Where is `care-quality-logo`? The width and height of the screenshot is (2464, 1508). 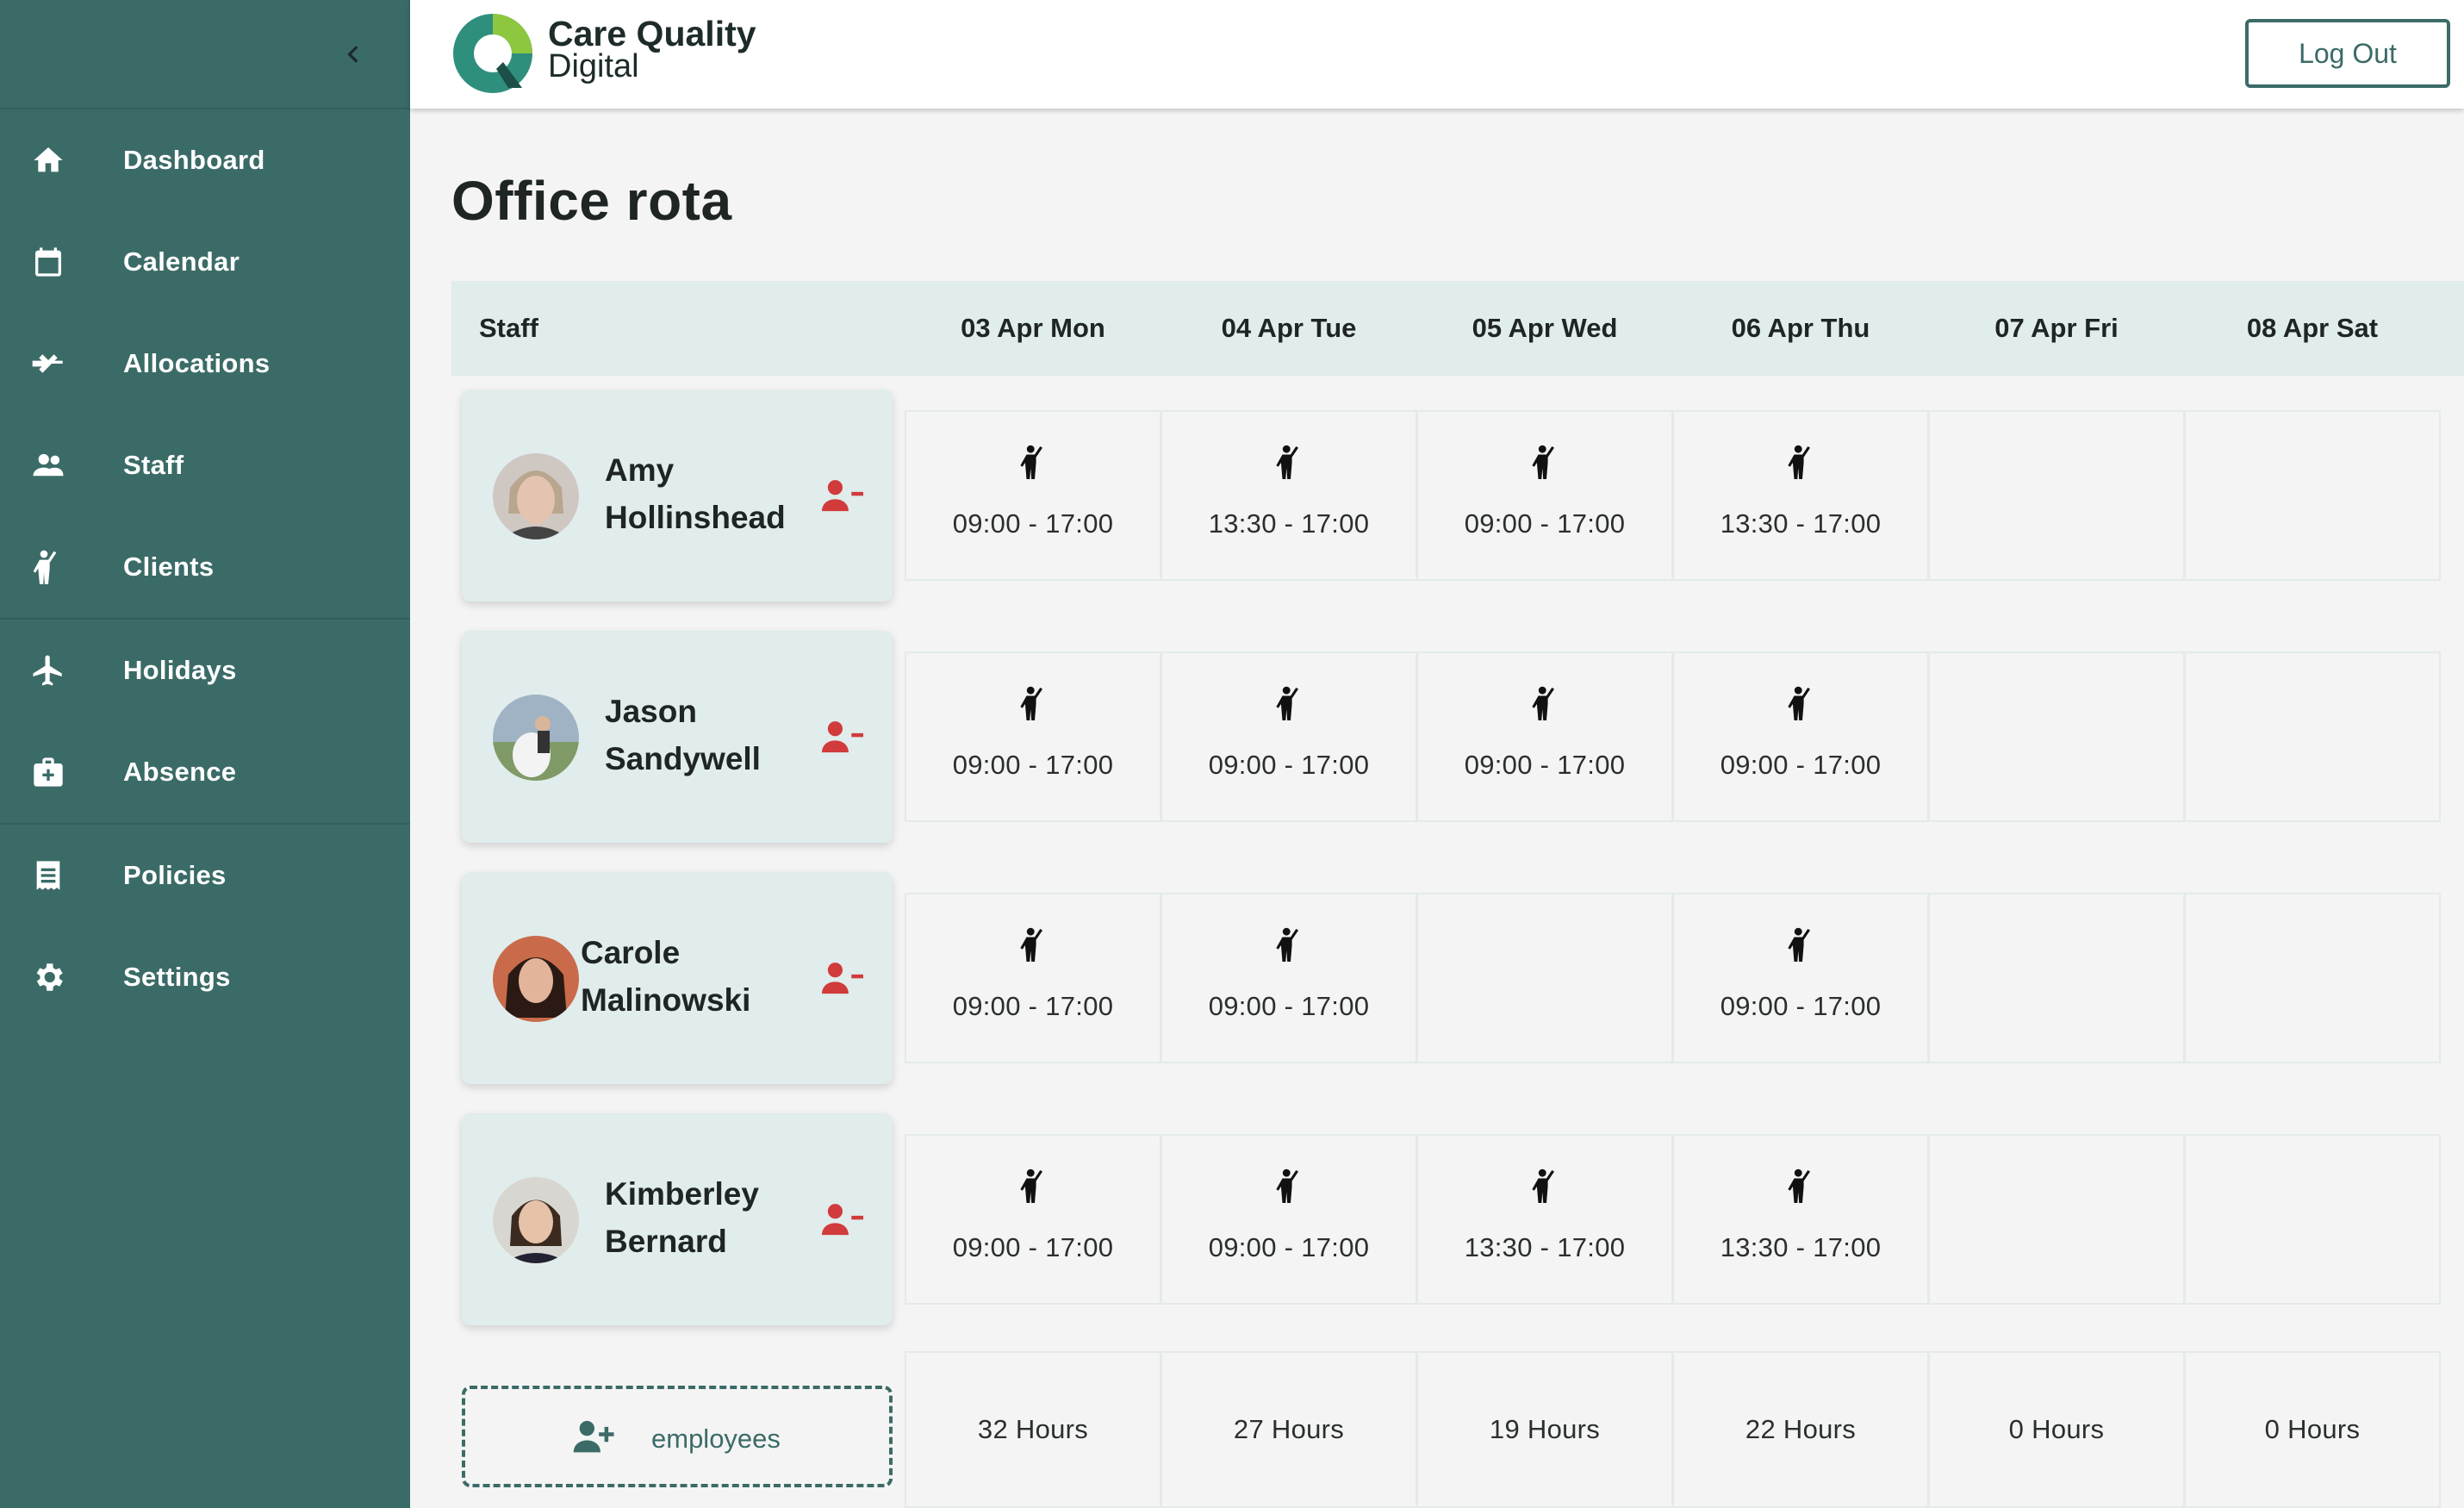 care-quality-logo is located at coordinates (493, 54).